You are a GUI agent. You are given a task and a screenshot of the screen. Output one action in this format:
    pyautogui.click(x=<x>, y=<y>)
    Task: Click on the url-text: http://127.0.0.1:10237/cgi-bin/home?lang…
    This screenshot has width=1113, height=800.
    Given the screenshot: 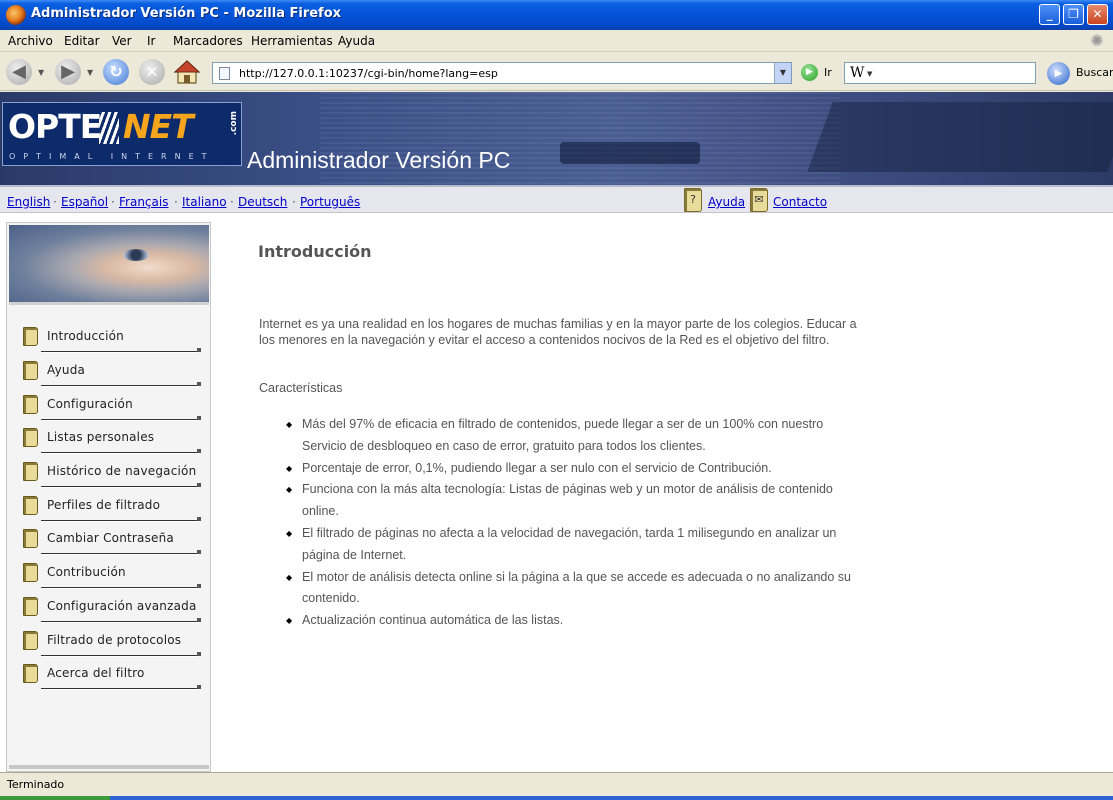 What is the action you would take?
    pyautogui.click(x=368, y=73)
    